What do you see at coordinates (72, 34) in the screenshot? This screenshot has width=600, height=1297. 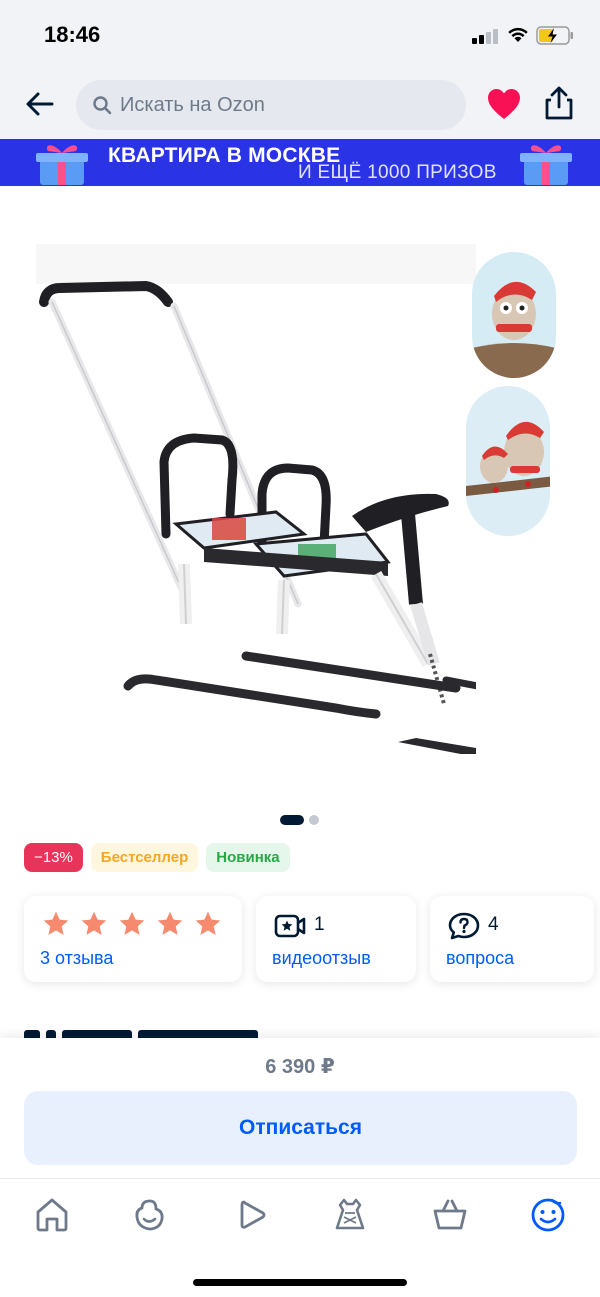 I see `status-time: 18:46` at bounding box center [72, 34].